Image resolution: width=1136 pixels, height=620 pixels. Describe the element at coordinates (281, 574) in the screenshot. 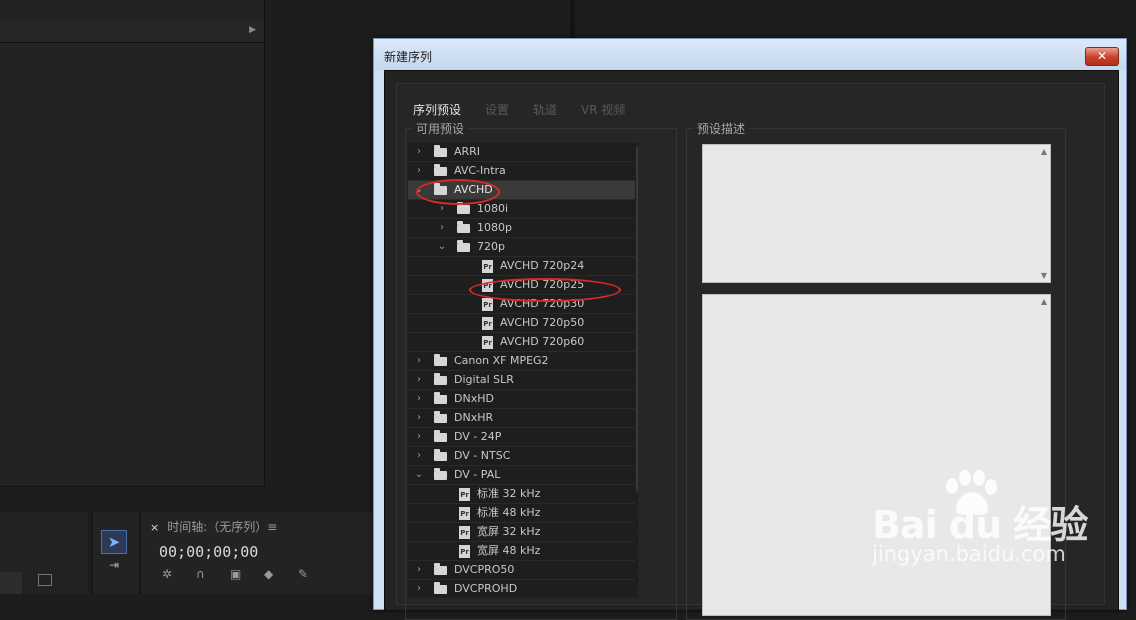

I see `marker-icon: ◆` at that location.